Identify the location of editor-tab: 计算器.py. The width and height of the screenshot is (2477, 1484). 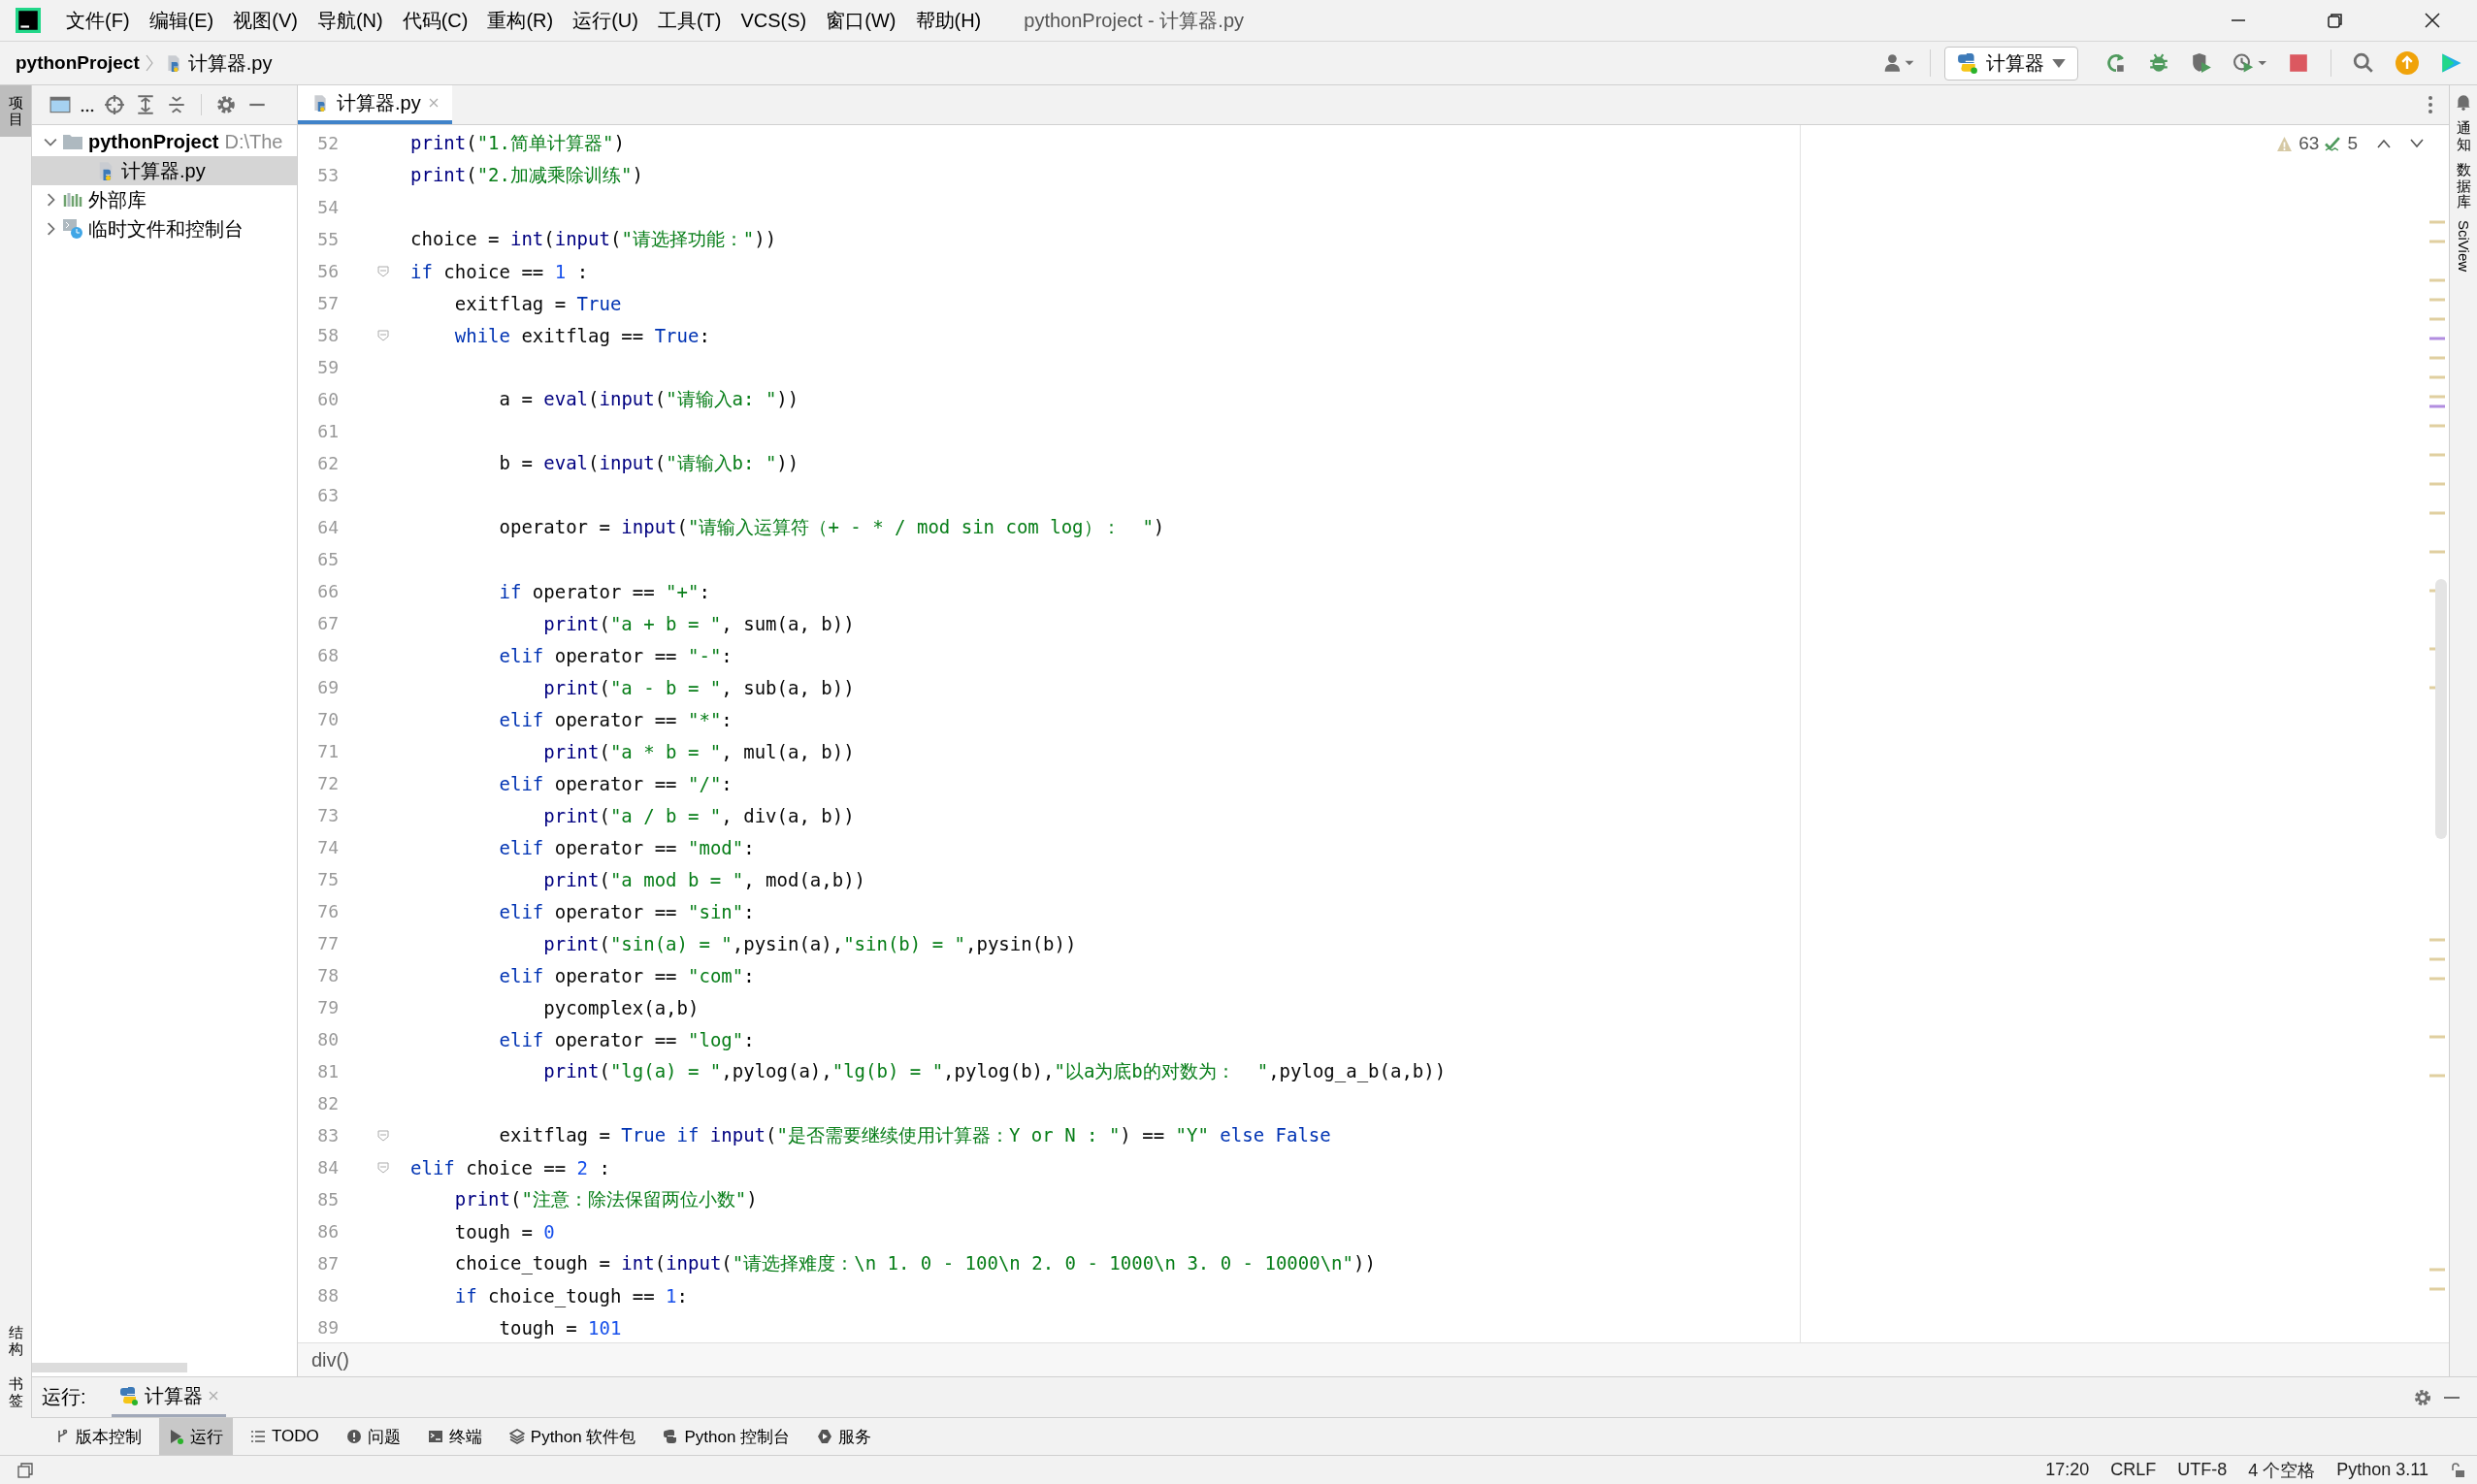
(375, 104).